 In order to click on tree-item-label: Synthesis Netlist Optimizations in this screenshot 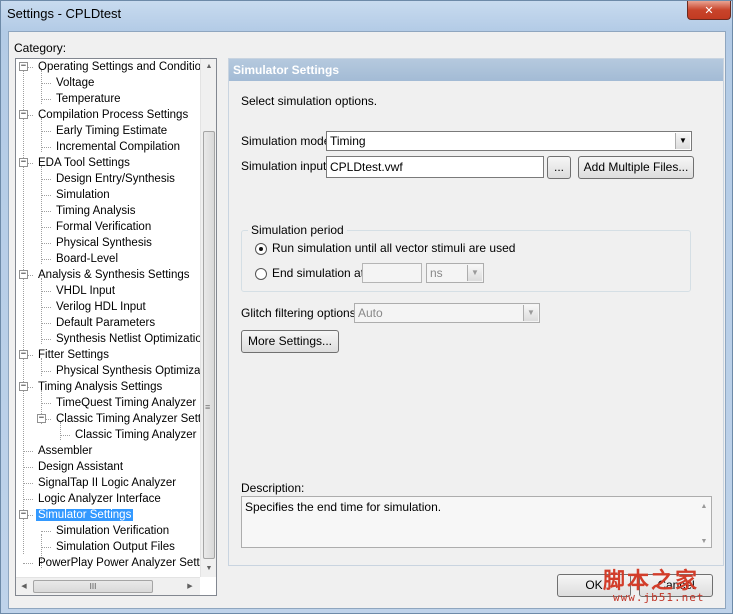, I will do `click(128, 339)`.